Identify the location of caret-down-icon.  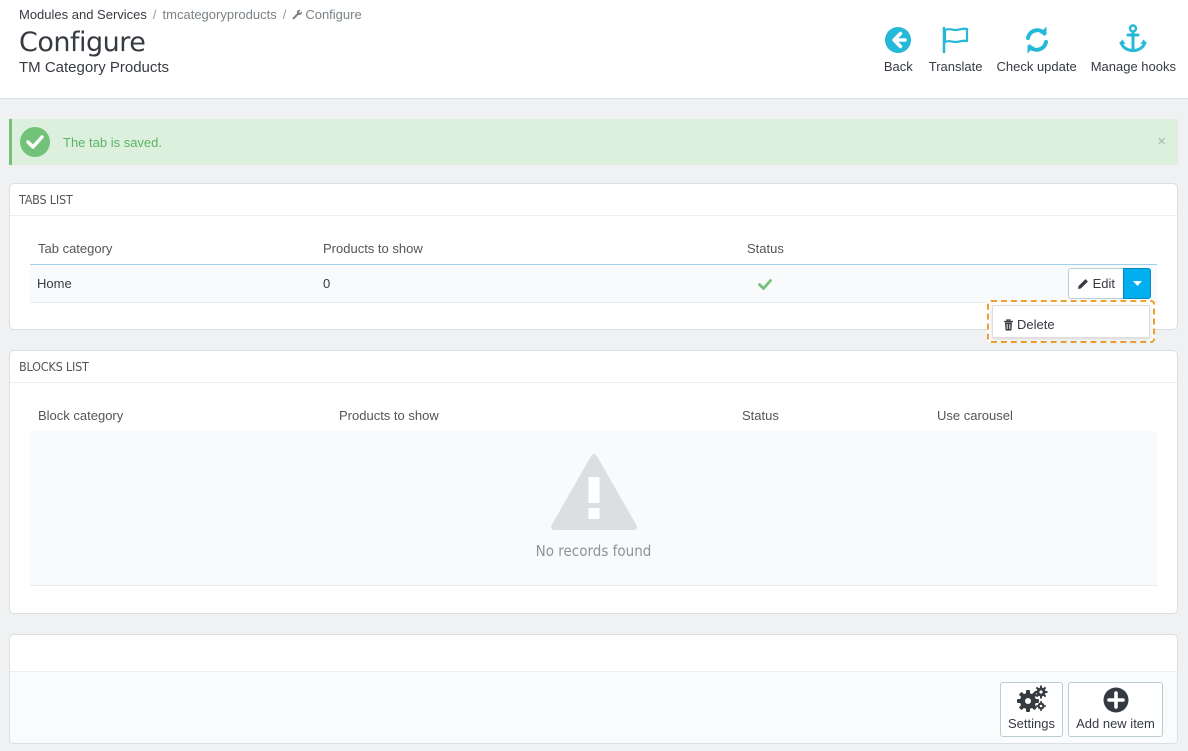
(1137, 283).